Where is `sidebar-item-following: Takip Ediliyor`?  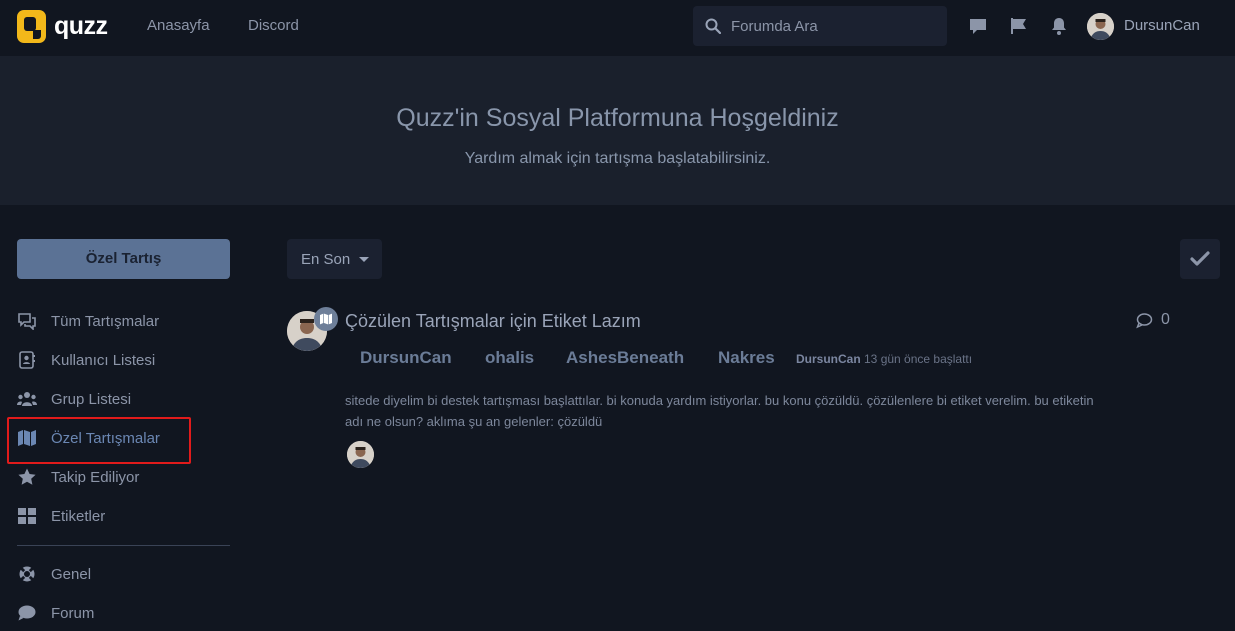 sidebar-item-following: Takip Ediliyor is located at coordinates (78, 477).